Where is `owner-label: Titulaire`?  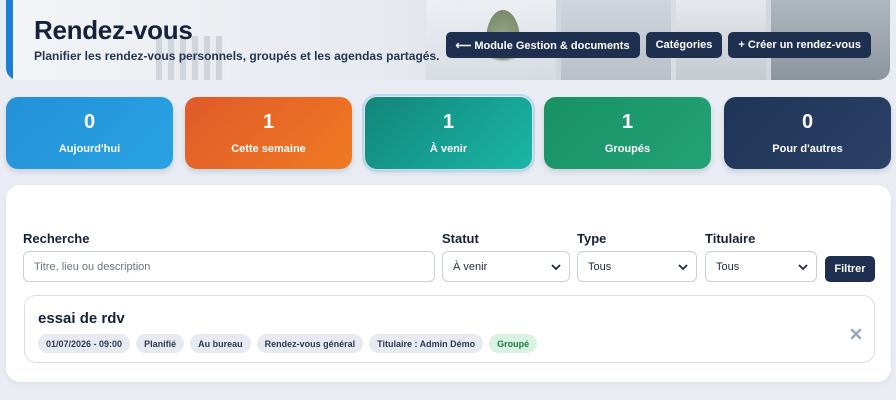 owner-label: Titulaire is located at coordinates (730, 238).